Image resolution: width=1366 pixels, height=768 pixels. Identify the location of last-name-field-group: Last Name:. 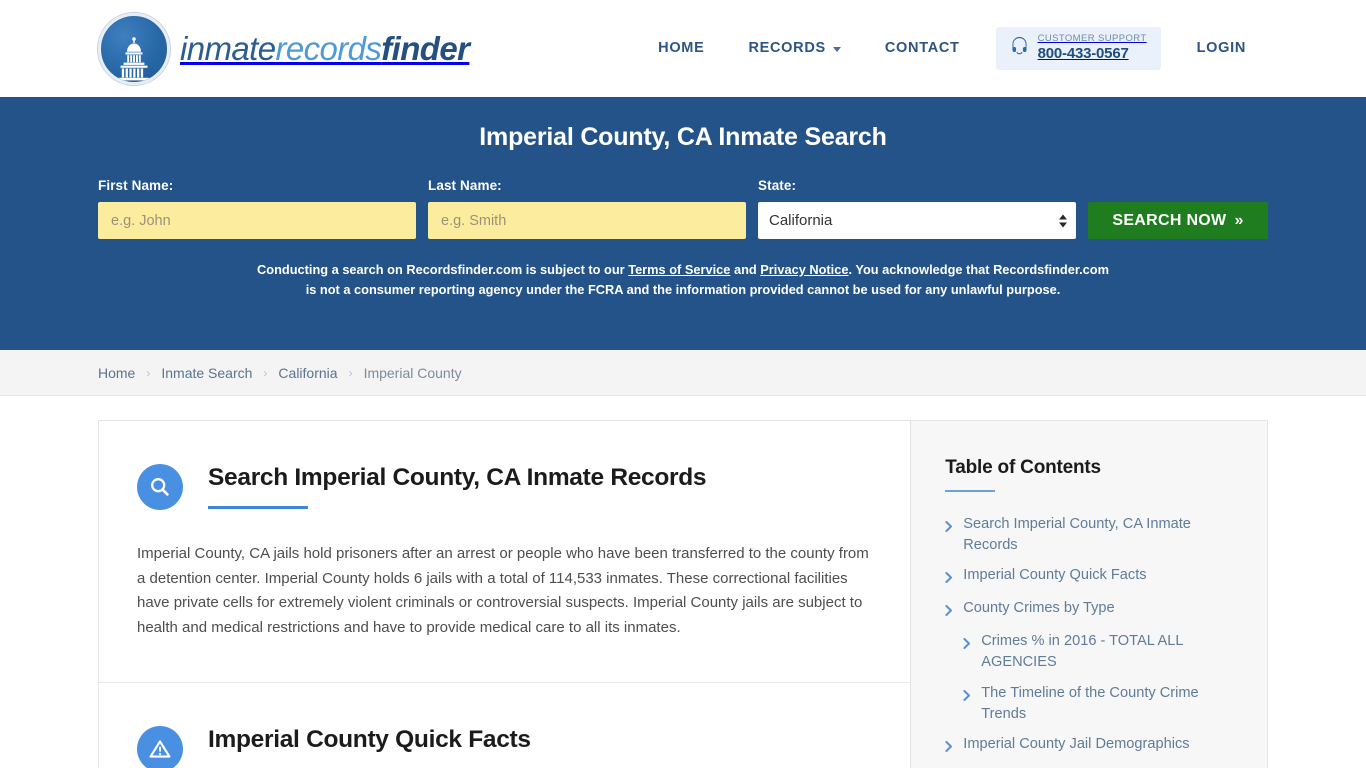
(587, 208).